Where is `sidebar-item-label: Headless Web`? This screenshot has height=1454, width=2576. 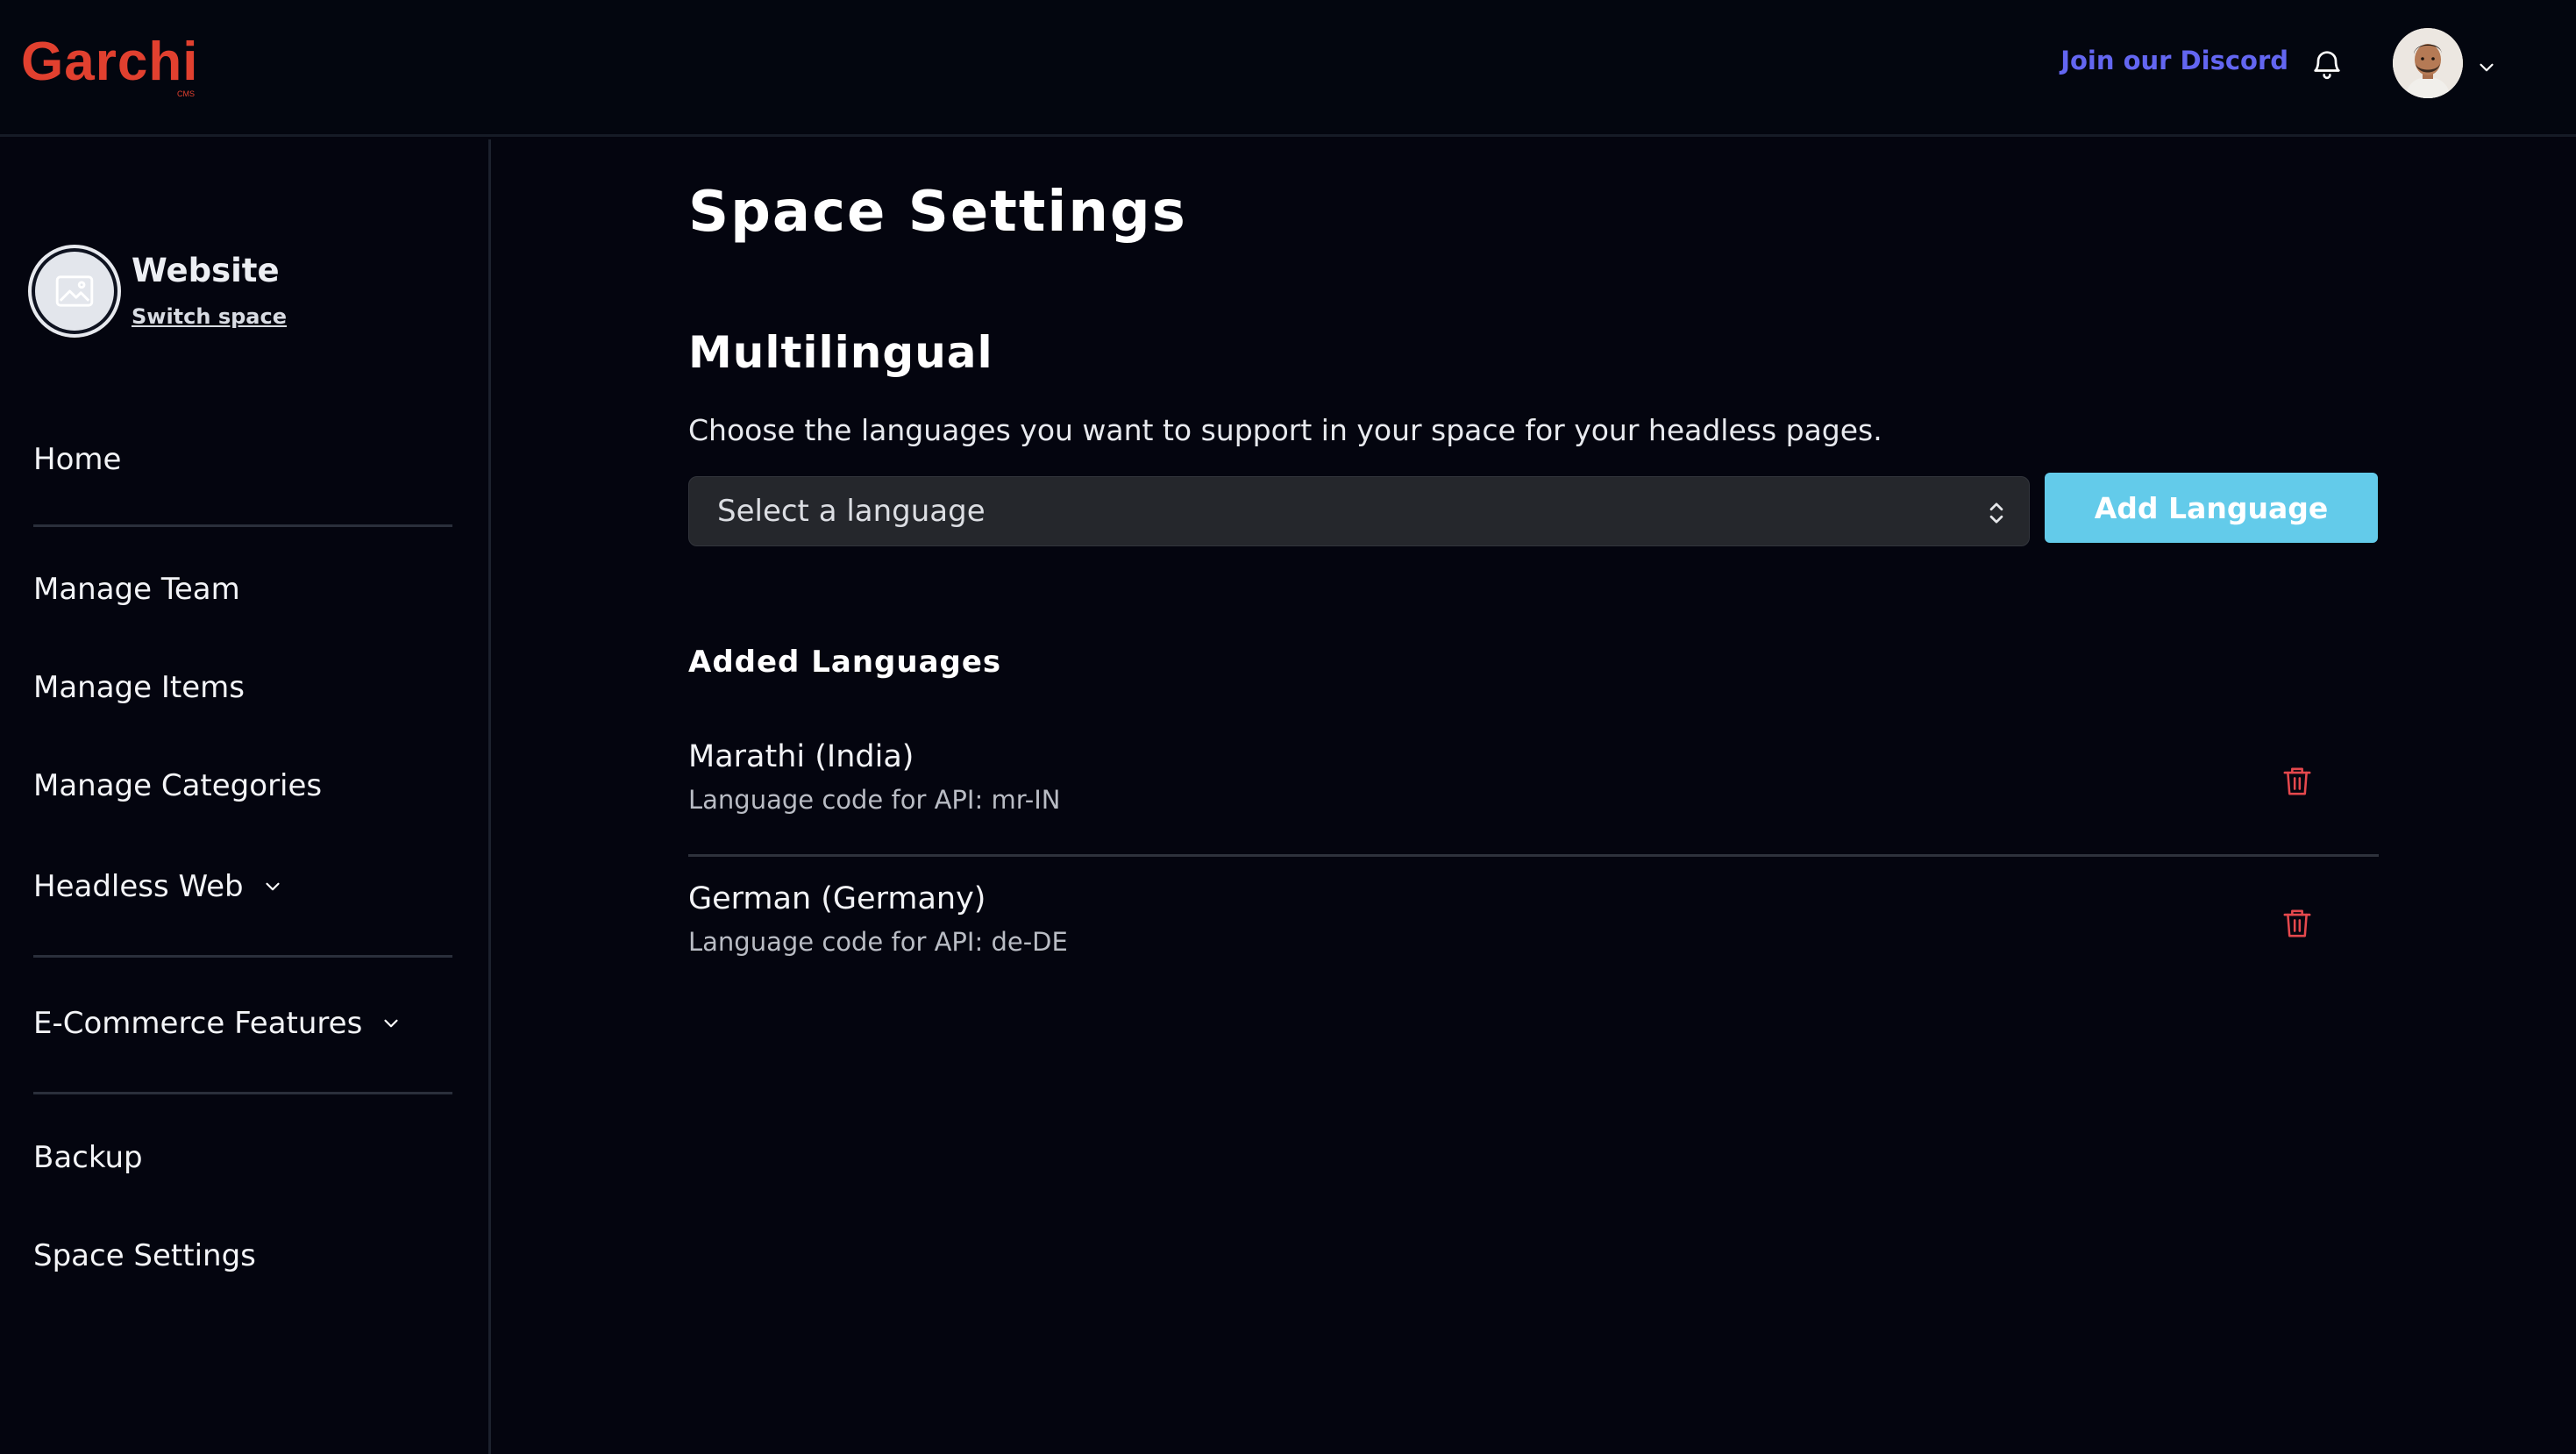 sidebar-item-label: Headless Web is located at coordinates (138, 886).